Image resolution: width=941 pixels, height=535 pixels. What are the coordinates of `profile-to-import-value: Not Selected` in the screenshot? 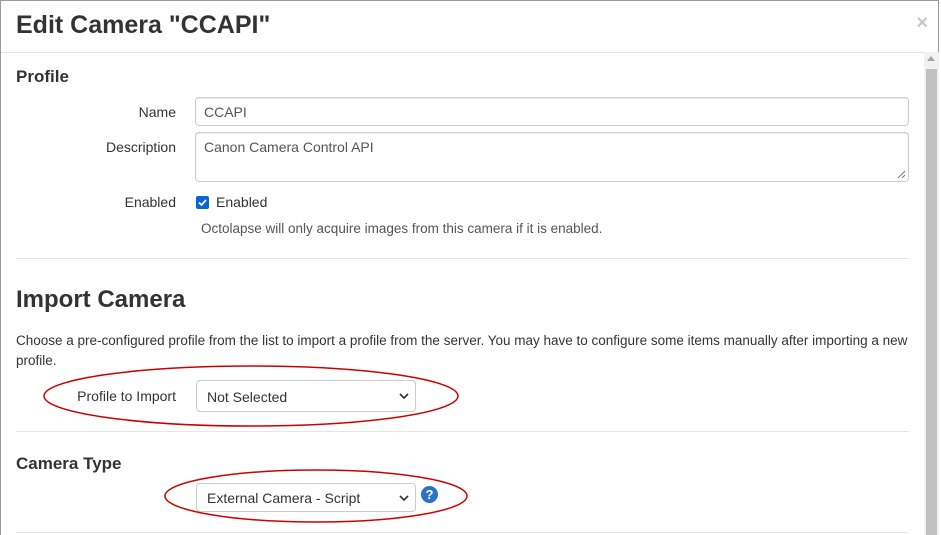 It's located at (247, 397).